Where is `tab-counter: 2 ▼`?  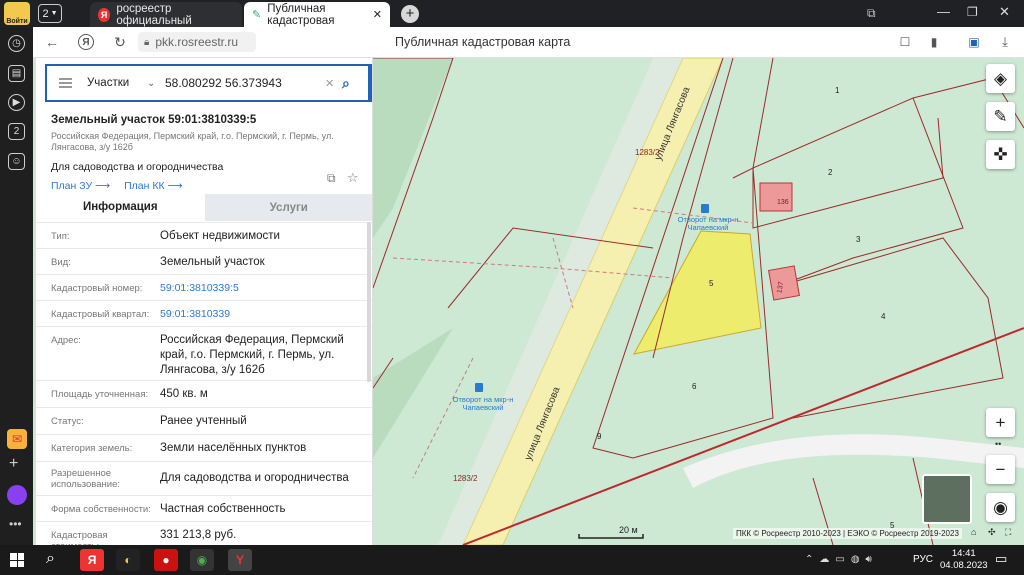 tab-counter: 2 ▼ is located at coordinates (50, 13).